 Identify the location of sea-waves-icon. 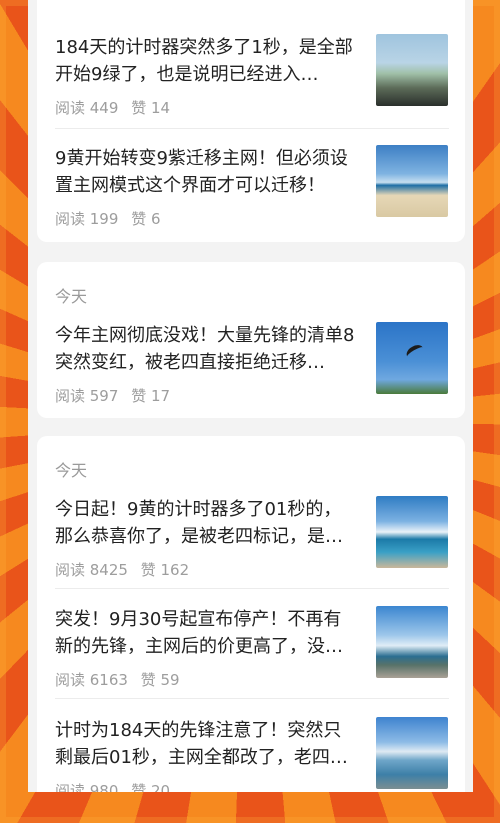
(412, 532).